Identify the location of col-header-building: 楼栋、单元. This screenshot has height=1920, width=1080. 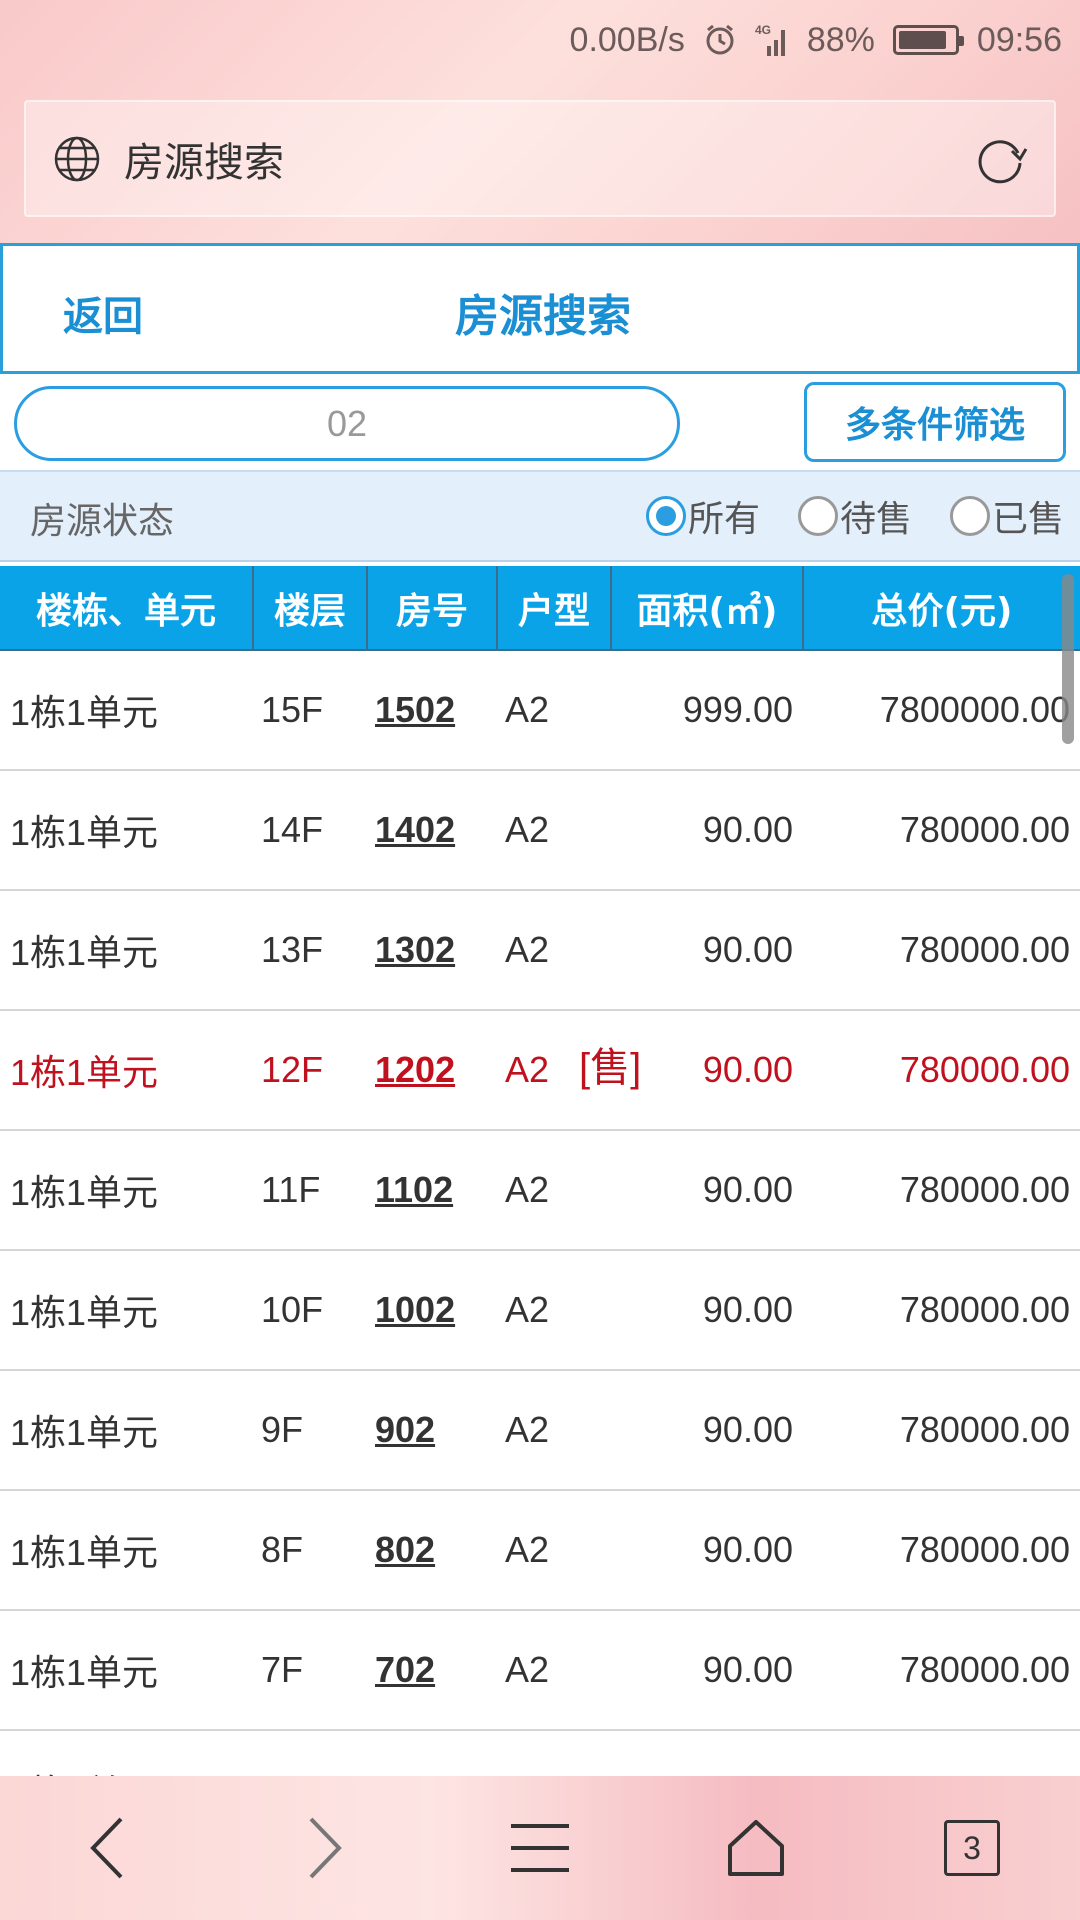
(127, 608).